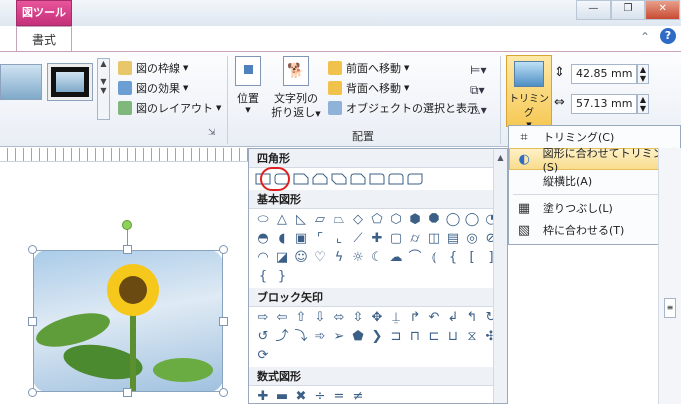  Describe the element at coordinates (415, 179) in the screenshot. I see `round-diag-shape-icon` at that location.